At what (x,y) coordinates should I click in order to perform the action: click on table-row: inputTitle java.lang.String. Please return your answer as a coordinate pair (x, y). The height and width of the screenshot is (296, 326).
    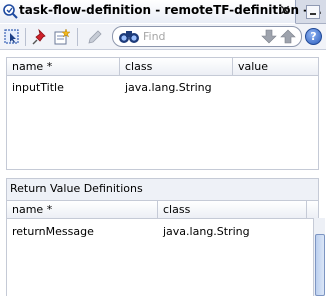
    Looking at the image, I should click on (162, 88).